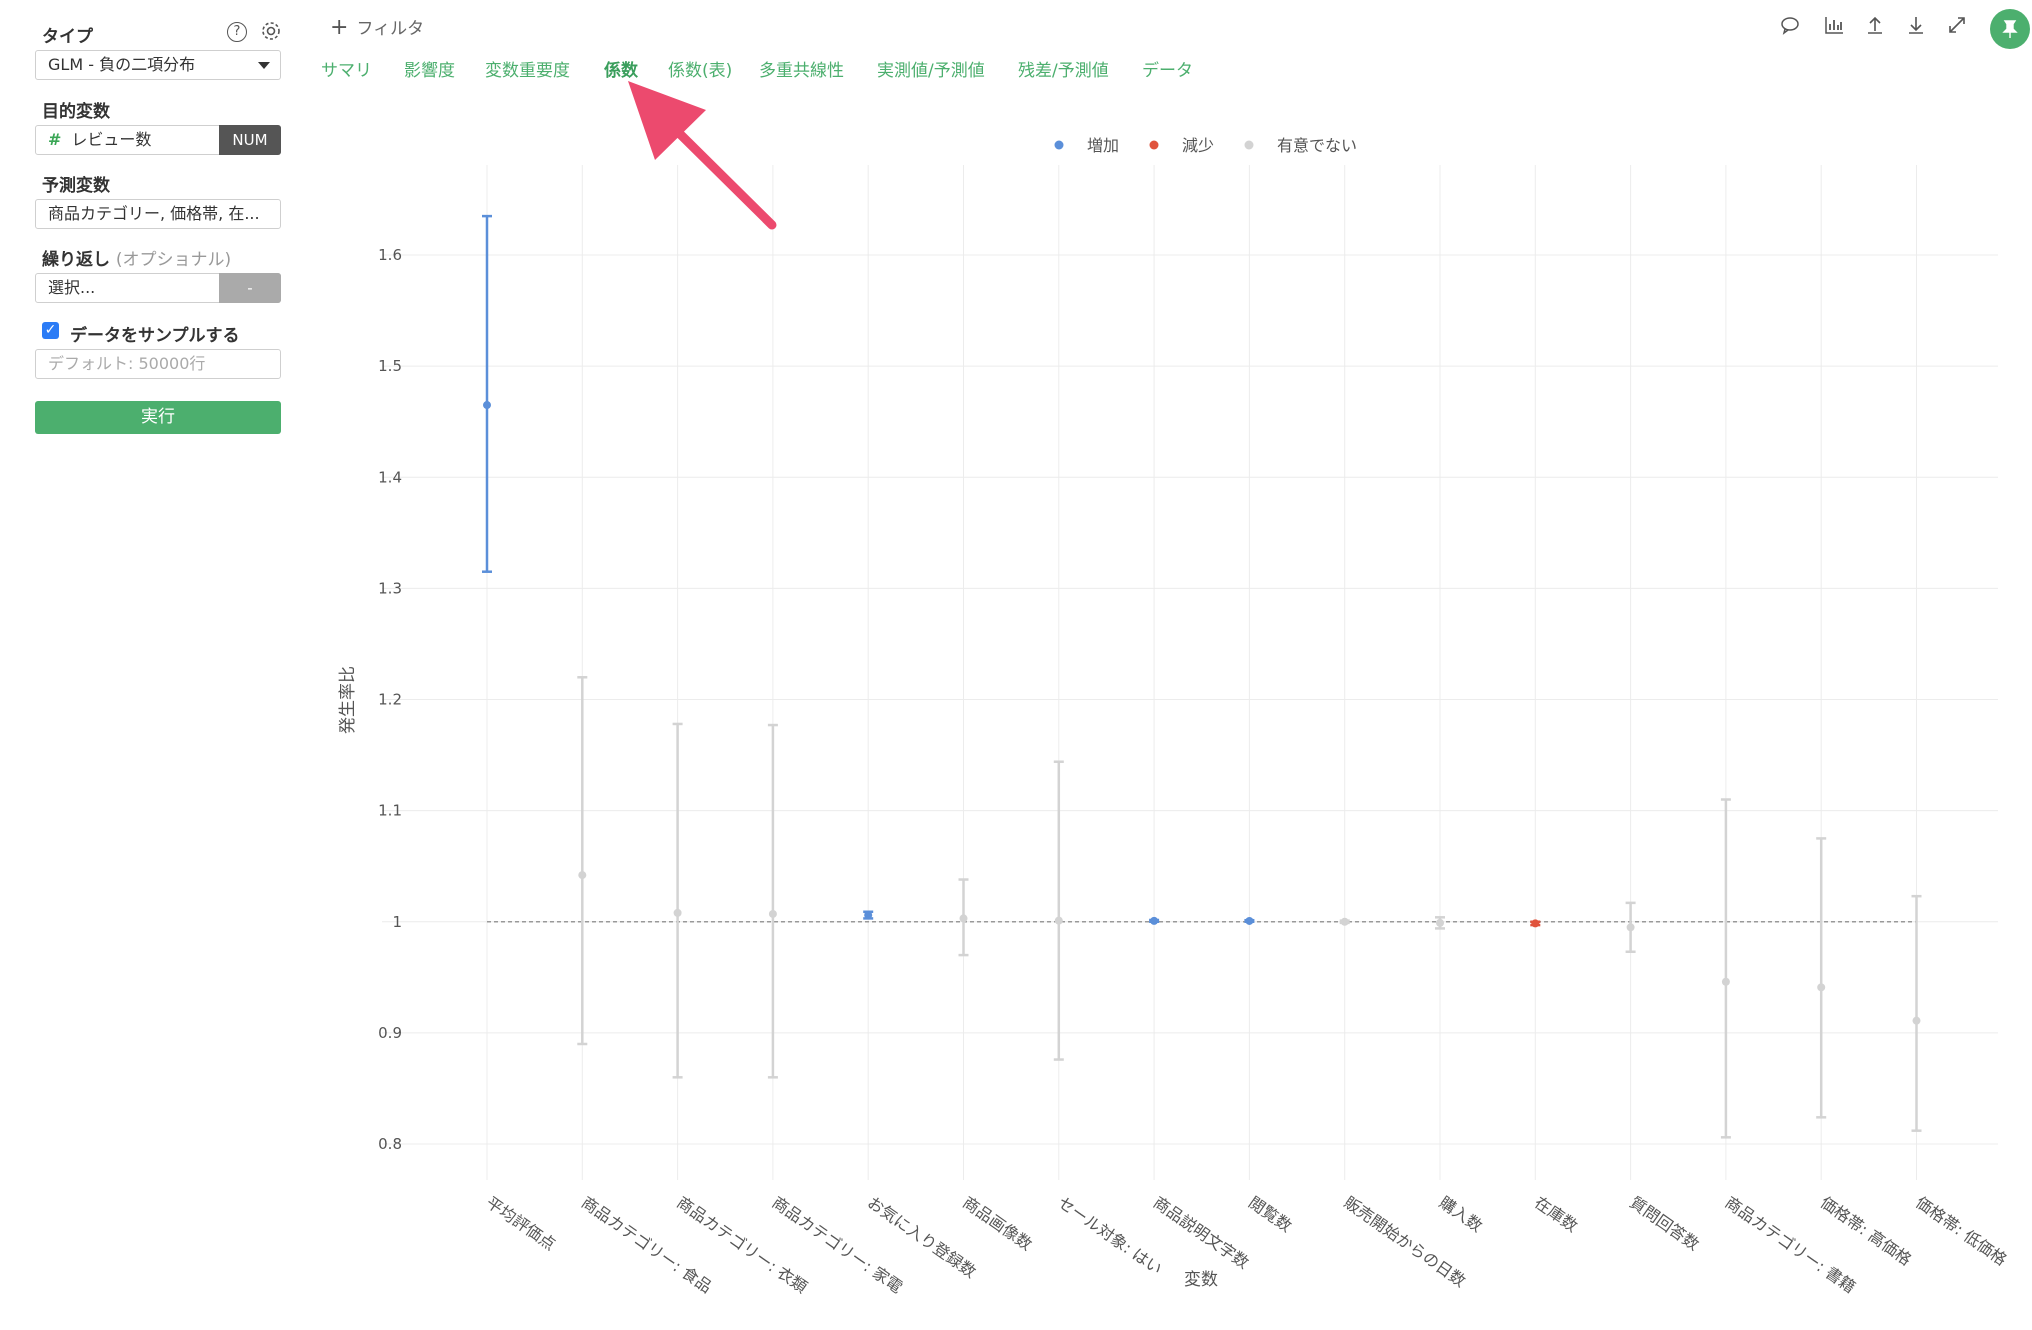 The width and height of the screenshot is (2032, 1330). I want to click on x-tick-label: 商品説明文字数, so click(1201, 1233).